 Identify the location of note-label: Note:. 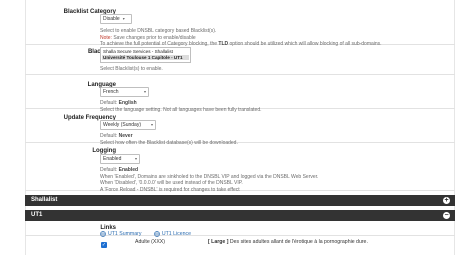
(106, 37).